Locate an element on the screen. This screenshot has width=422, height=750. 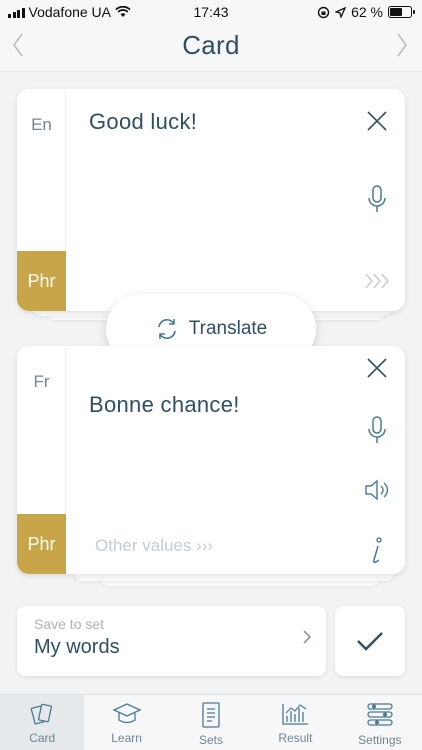
tab-card: Card is located at coordinates (42, 722).